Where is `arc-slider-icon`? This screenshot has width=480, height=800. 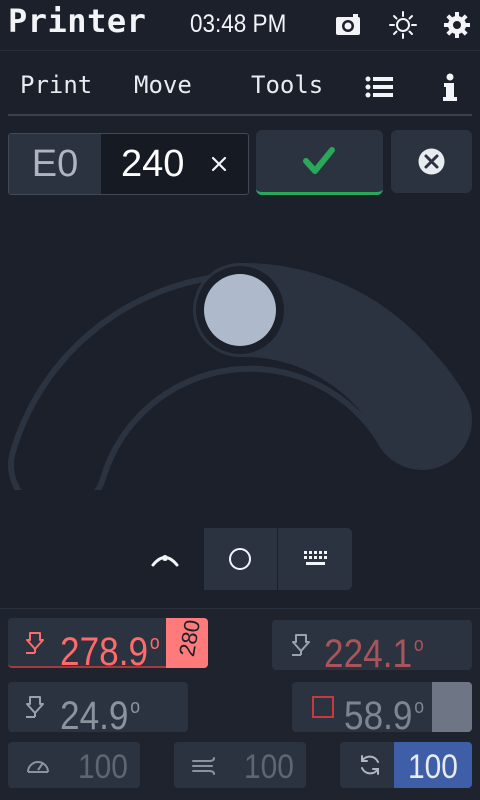 arc-slider-icon is located at coordinates (165, 561).